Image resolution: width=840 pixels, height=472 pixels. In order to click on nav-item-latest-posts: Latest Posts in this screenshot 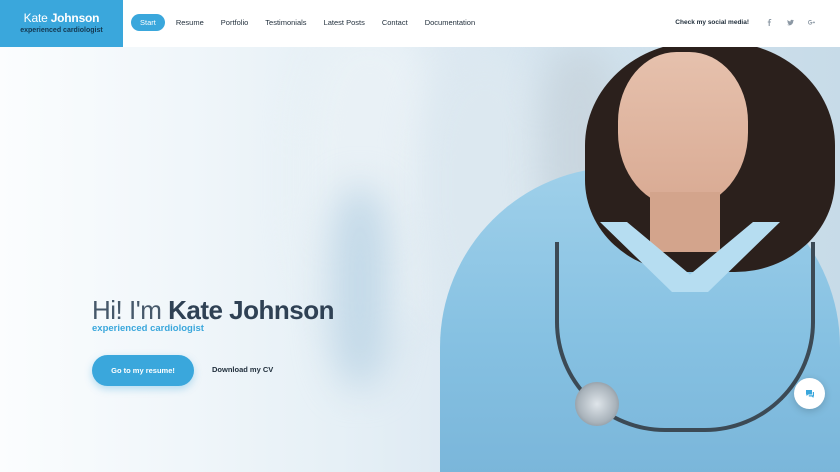, I will do `click(344, 22)`.